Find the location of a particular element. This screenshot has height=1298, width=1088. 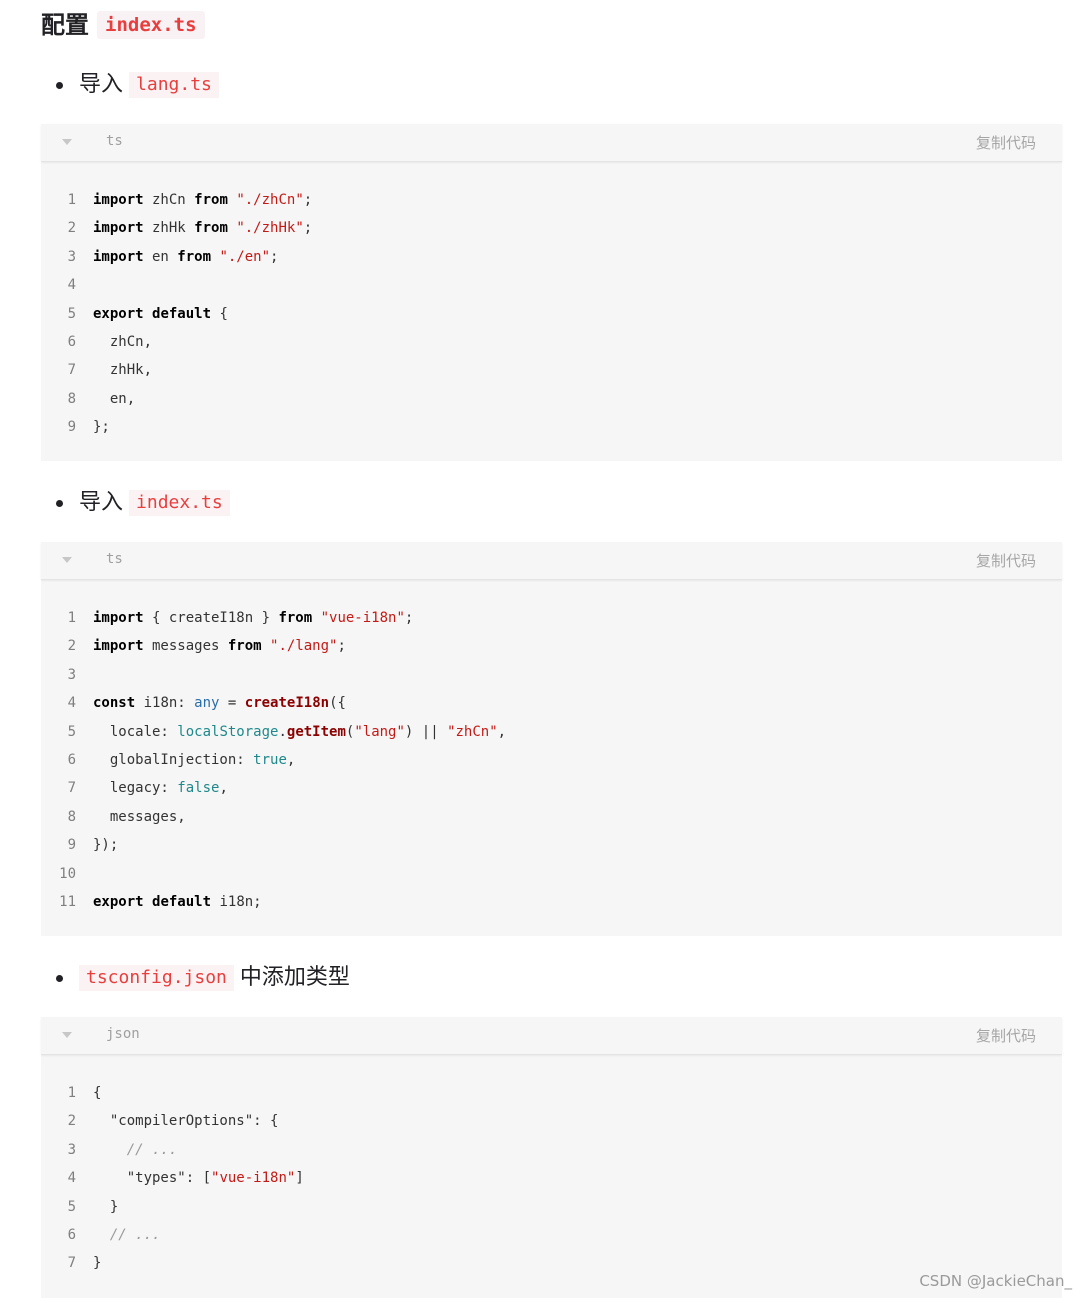

code-token: ) || is located at coordinates (426, 731).